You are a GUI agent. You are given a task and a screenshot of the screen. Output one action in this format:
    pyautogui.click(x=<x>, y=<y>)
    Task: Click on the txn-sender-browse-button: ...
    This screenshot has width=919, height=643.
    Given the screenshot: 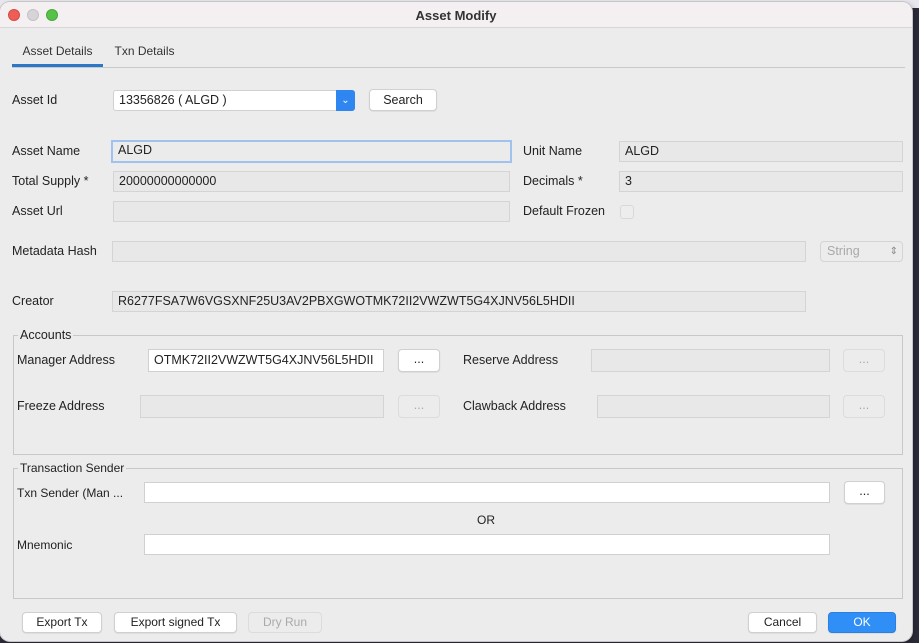 What is the action you would take?
    pyautogui.click(x=864, y=492)
    